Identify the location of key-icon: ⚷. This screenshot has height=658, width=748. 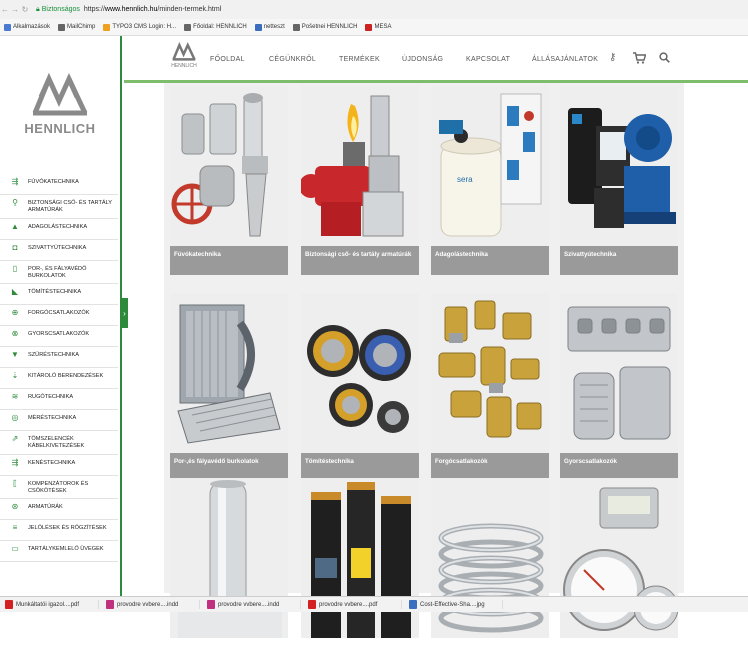
(612, 57).